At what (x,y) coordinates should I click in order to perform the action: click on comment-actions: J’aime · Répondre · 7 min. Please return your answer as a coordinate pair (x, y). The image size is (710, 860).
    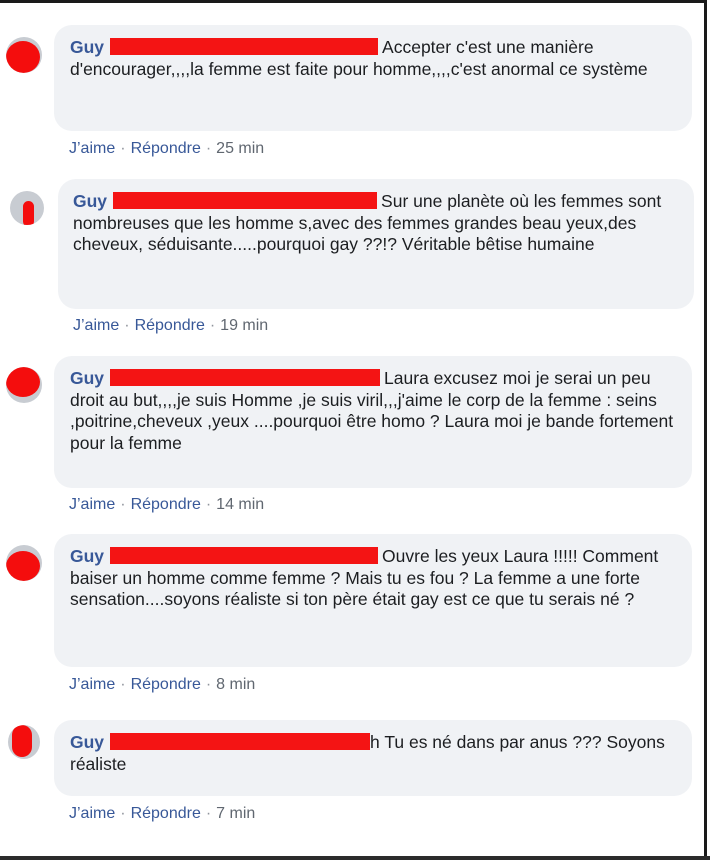
    Looking at the image, I should click on (162, 813).